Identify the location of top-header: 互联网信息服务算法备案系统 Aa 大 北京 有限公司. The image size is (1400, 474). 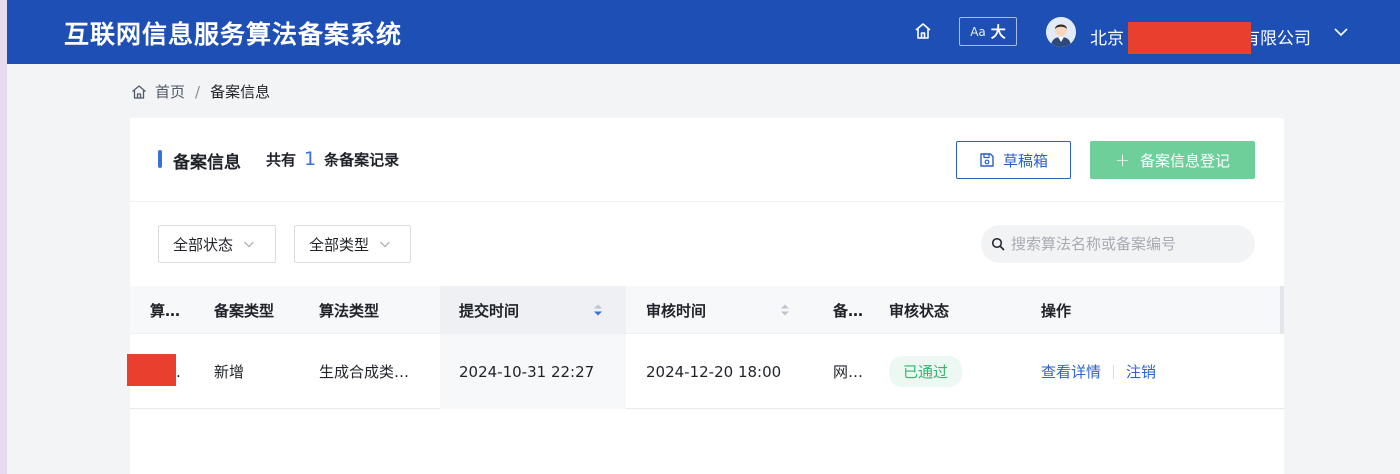
(703, 32).